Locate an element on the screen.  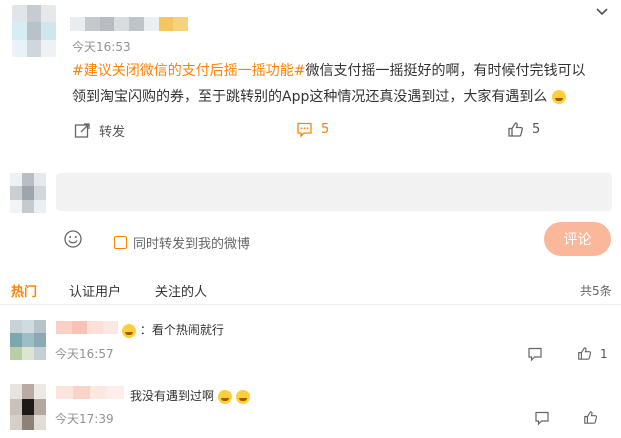
comment-total: 共5条 is located at coordinates (596, 291).